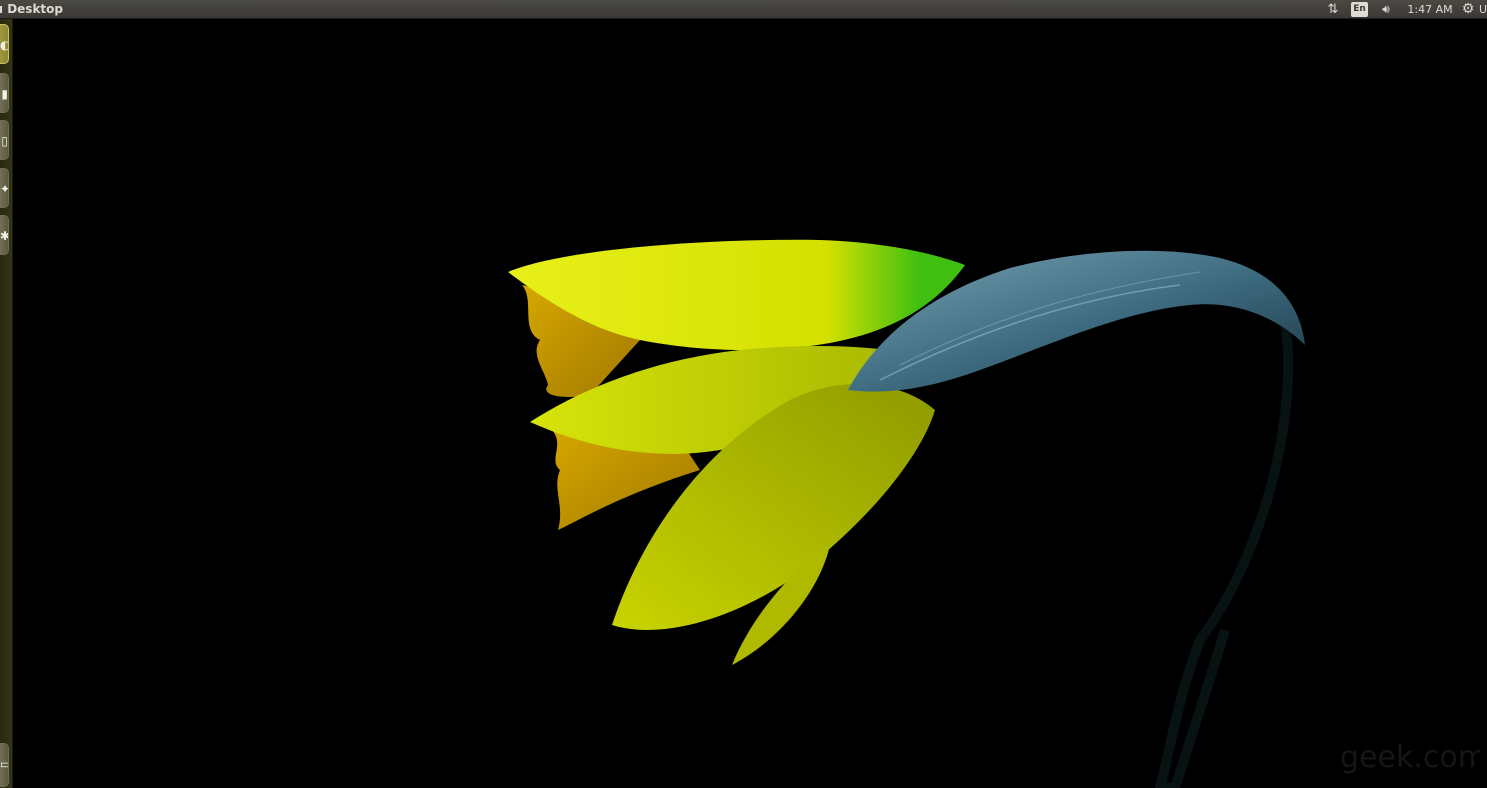 Image resolution: width=1487 pixels, height=788 pixels. I want to click on ubuntu-logo-icon: ◐, so click(4, 45).